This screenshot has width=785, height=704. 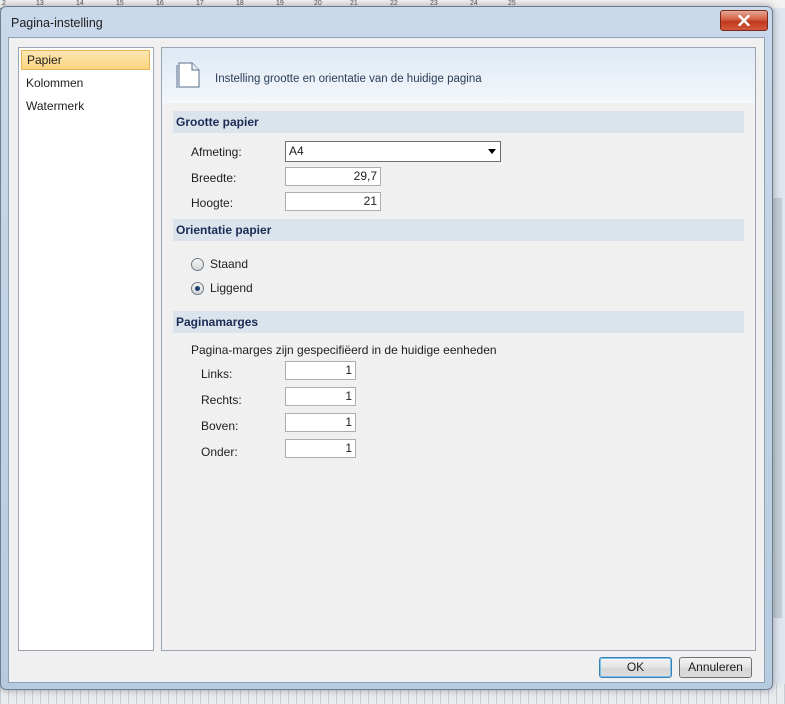 I want to click on landscape-label: Liggend, so click(x=231, y=288).